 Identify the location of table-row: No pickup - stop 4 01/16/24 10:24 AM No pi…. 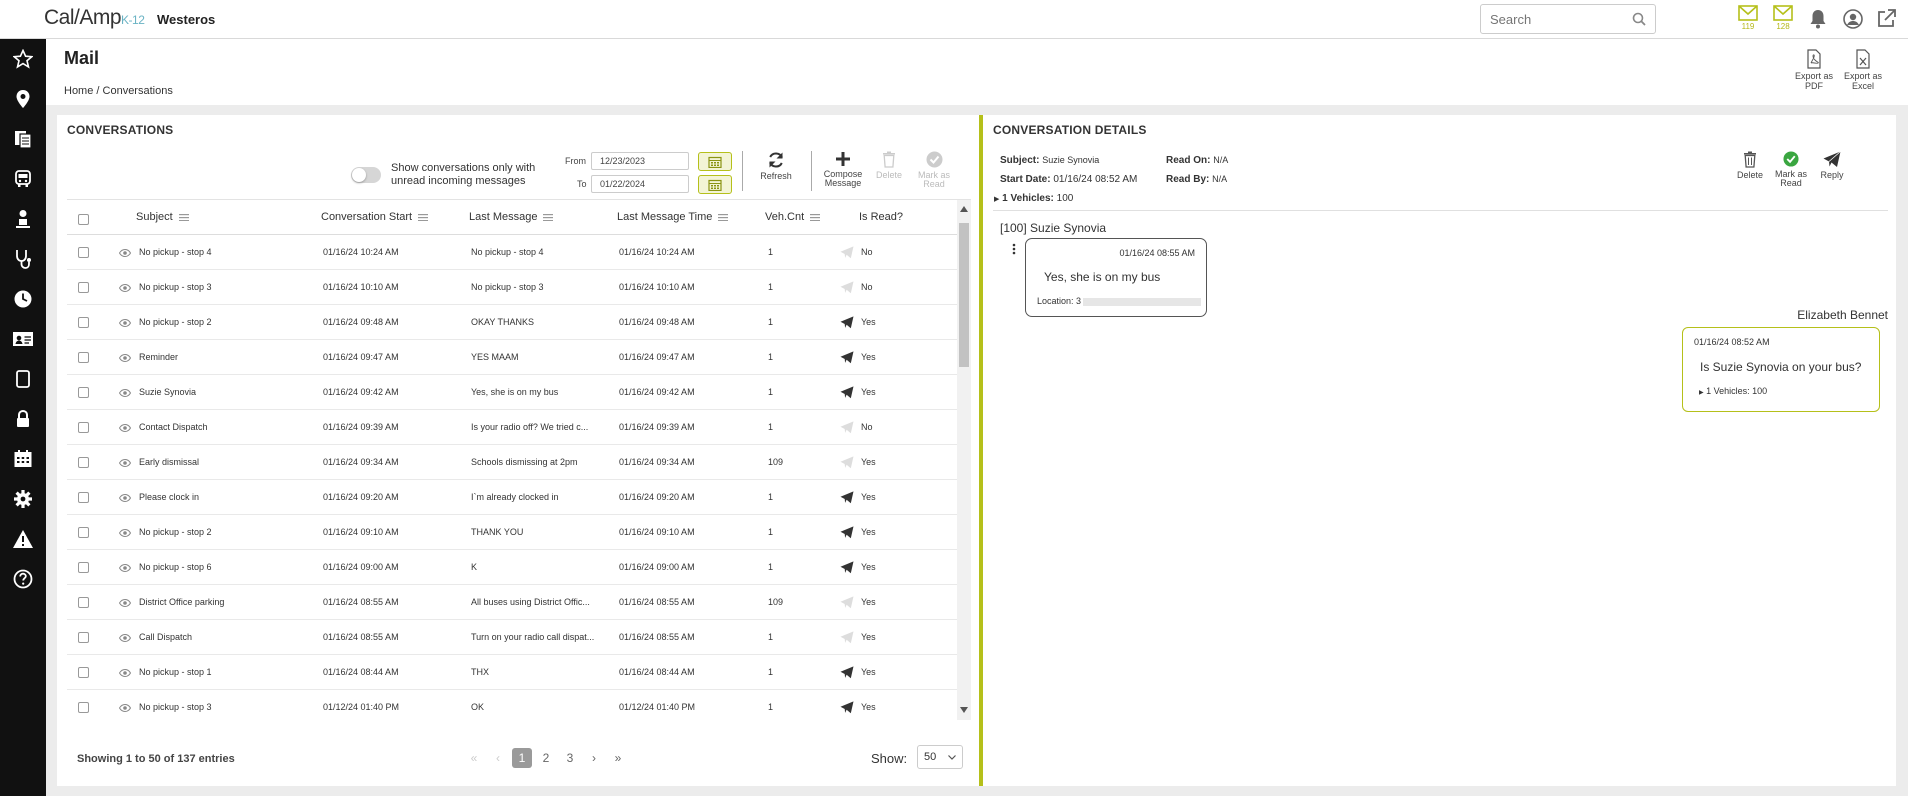
(512, 252).